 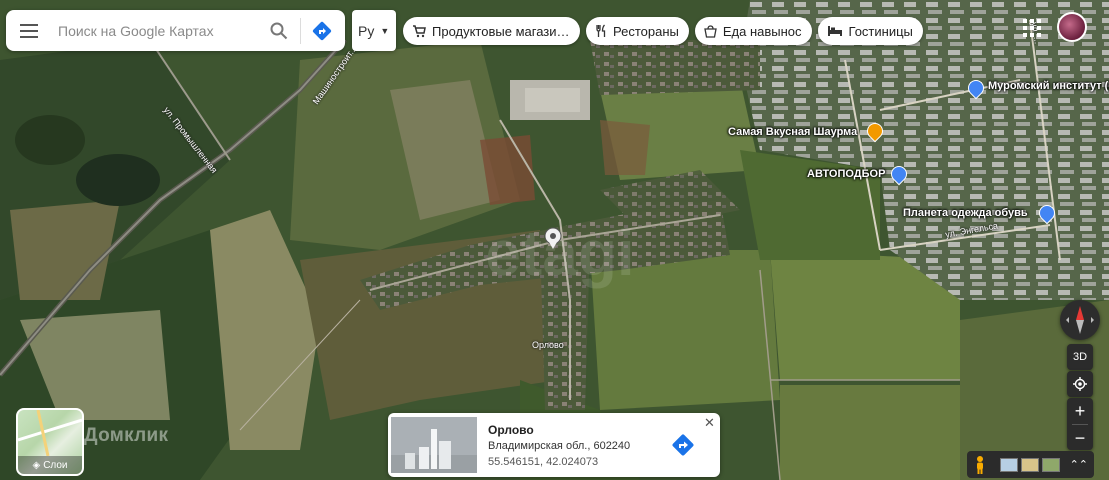 What do you see at coordinates (1072, 27) in the screenshot?
I see `avatar` at bounding box center [1072, 27].